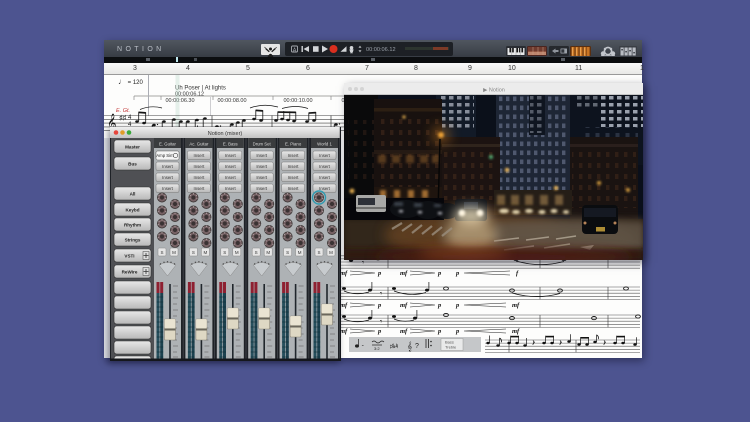 This screenshot has width=750, height=422. I want to click on svg-text: Amp Sim, so click(165, 155).